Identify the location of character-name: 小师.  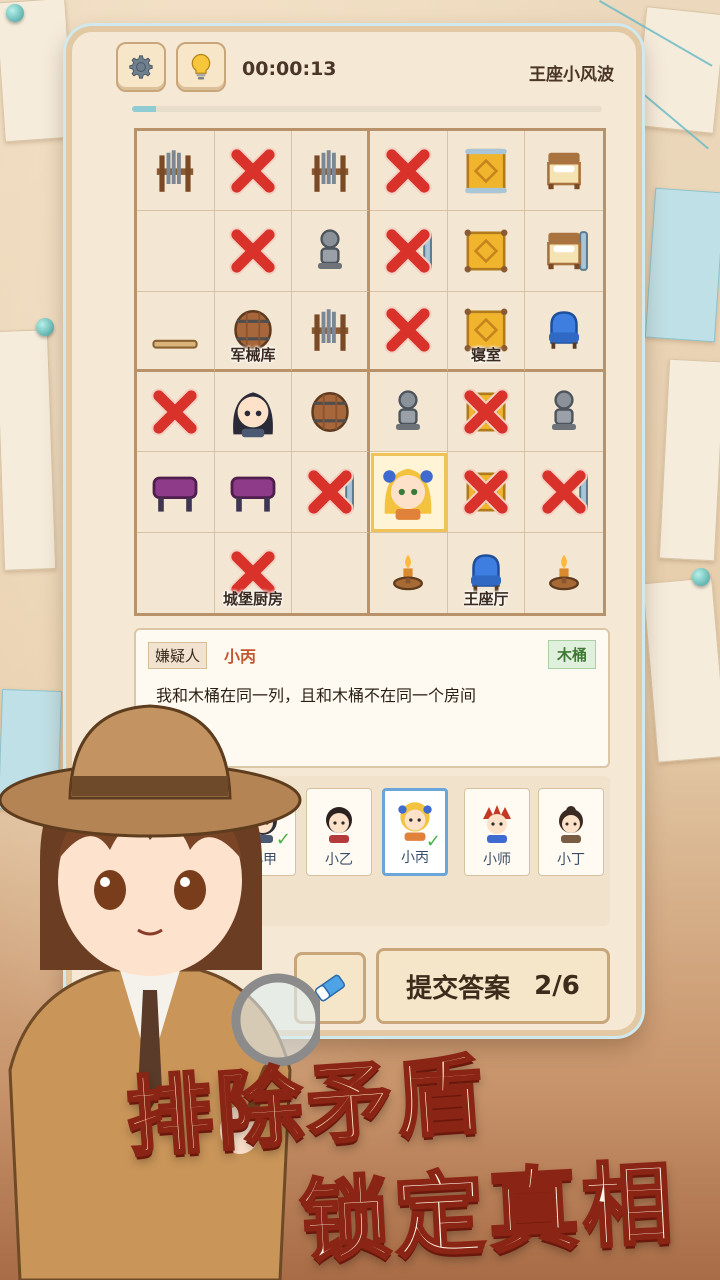
(497, 860).